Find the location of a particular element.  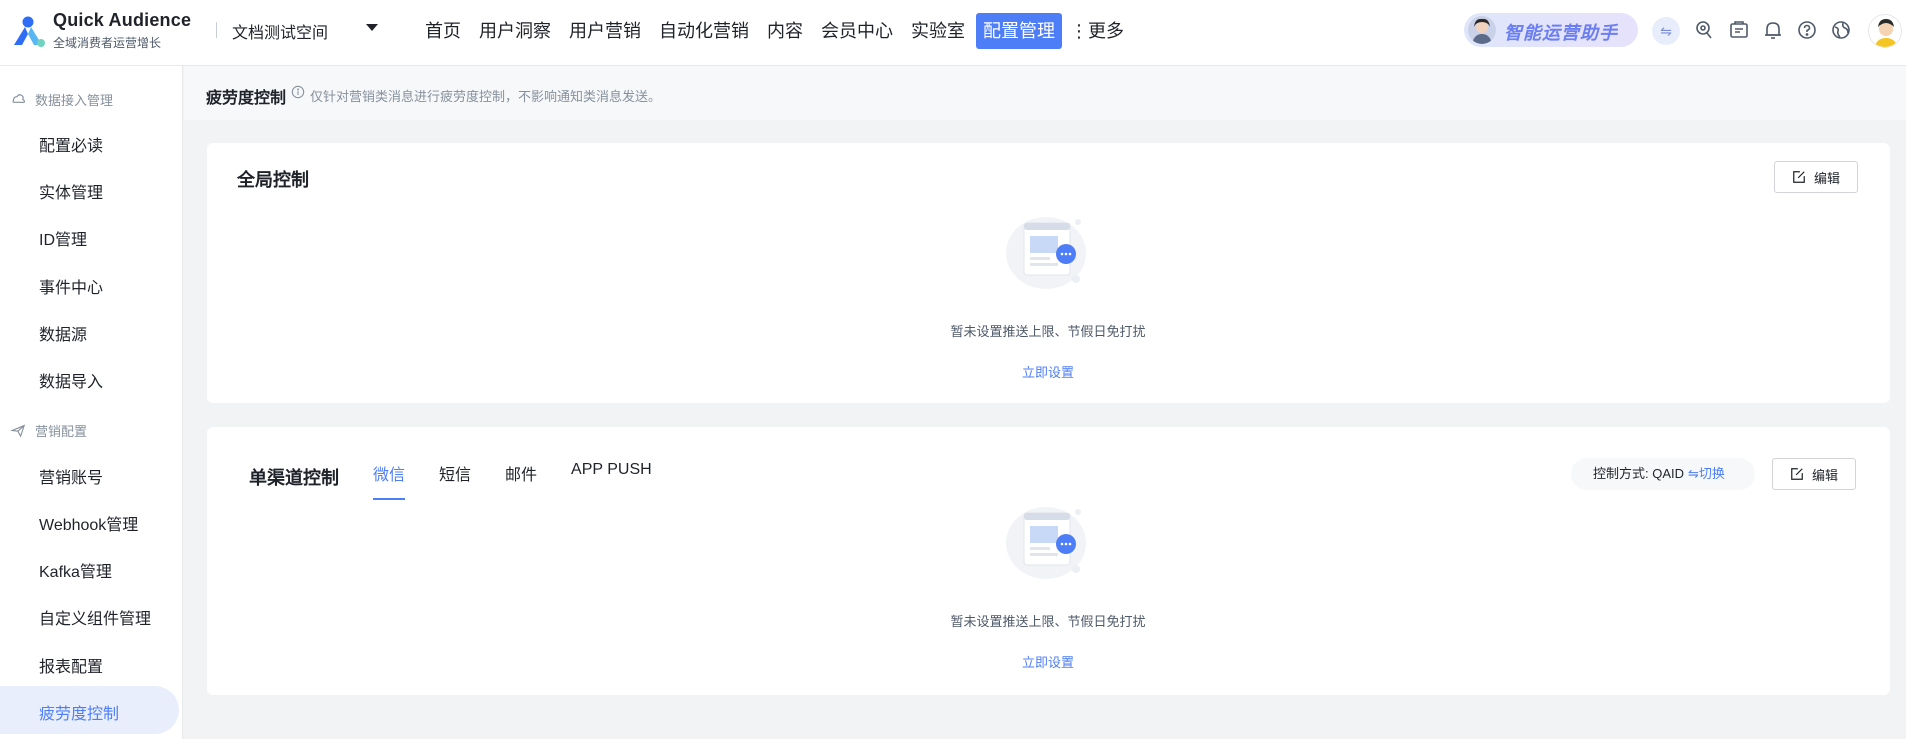

sidebar-item-fatigue-control: 疲劳度控制 is located at coordinates (79, 712).